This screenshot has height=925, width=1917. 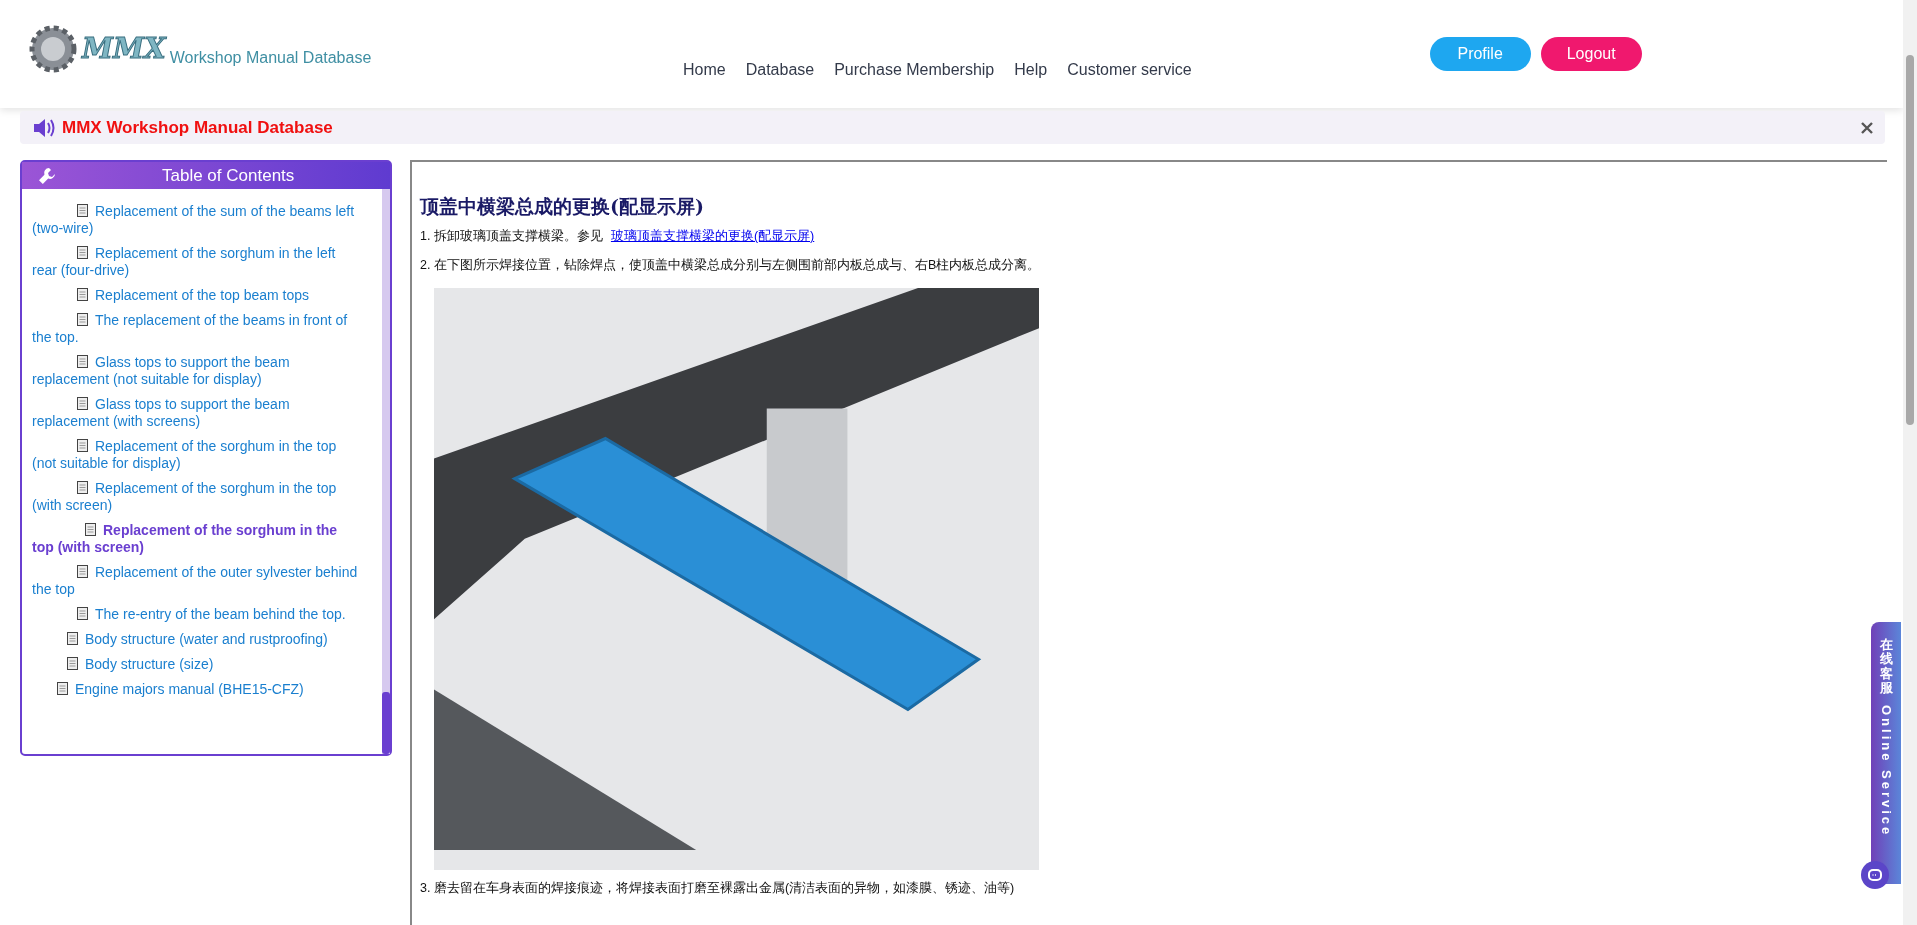 I want to click on nav-link: Purchase Membership, so click(x=914, y=70).